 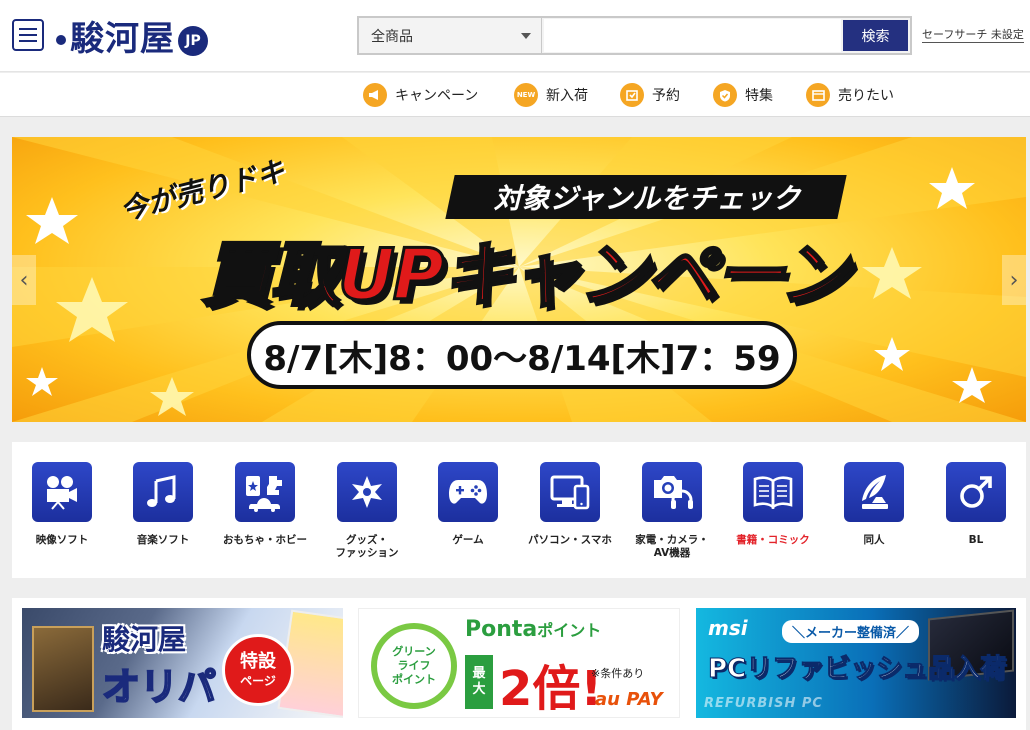 I want to click on category-toys: おもちゃ・ホビー, so click(x=265, y=504).